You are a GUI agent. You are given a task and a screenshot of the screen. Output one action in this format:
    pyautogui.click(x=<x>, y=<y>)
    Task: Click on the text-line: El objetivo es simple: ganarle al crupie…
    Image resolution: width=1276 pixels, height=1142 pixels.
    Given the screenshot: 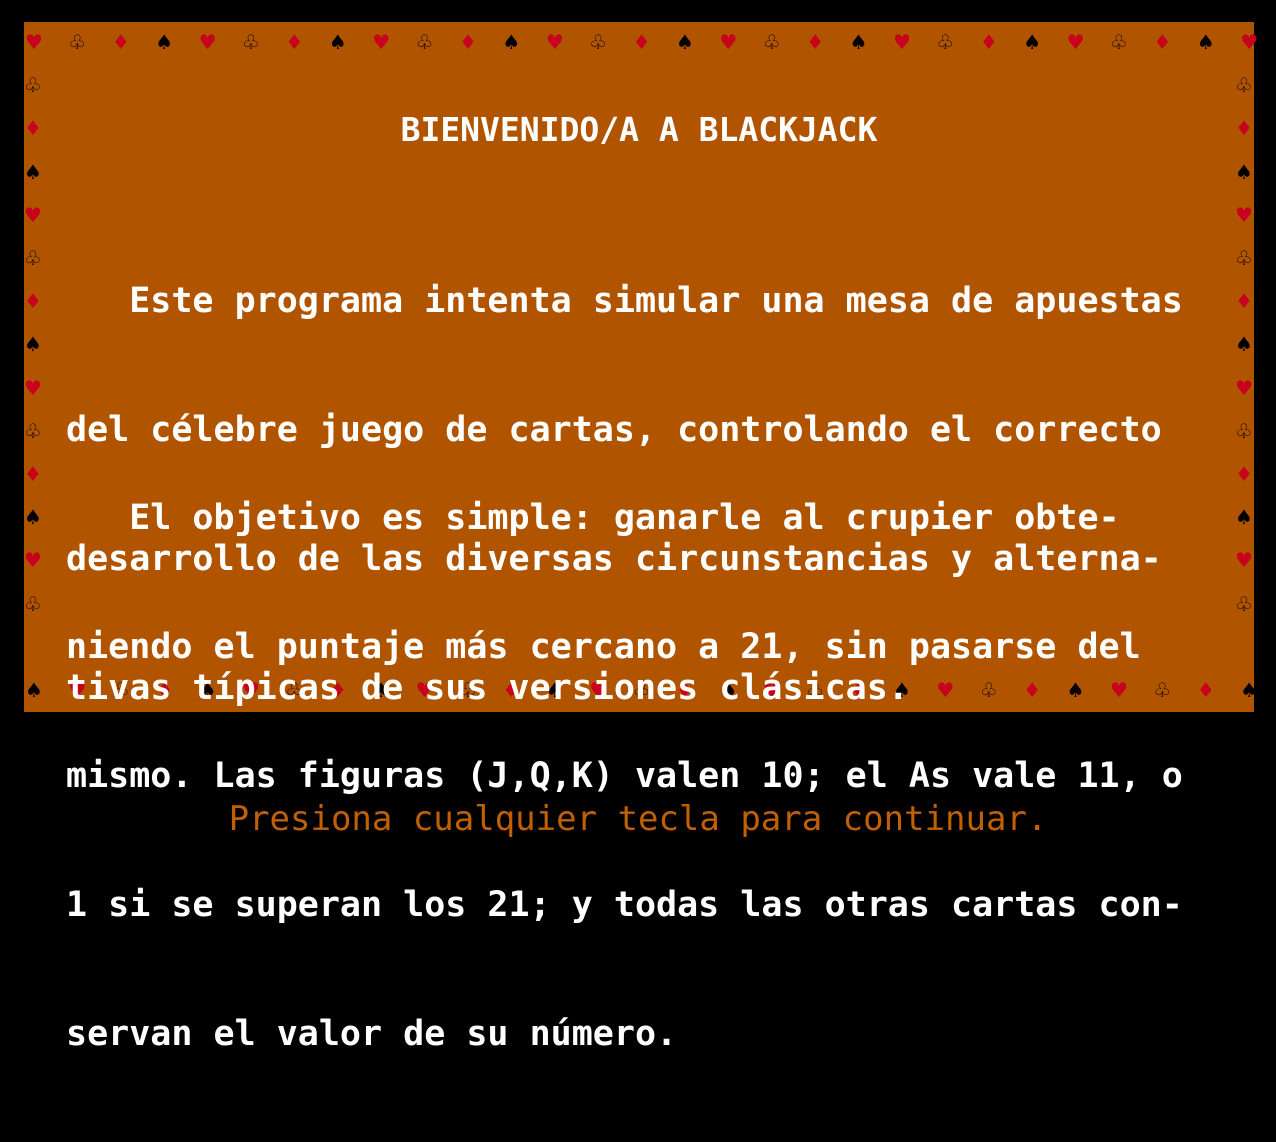 What is the action you would take?
    pyautogui.click(x=593, y=518)
    